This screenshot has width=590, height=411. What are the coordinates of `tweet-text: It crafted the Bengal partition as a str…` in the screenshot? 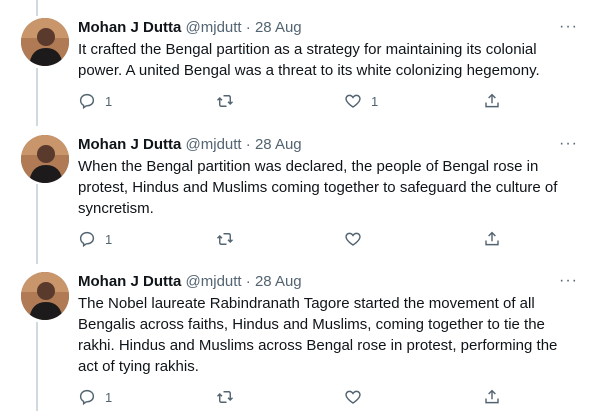 It's located at (309, 60).